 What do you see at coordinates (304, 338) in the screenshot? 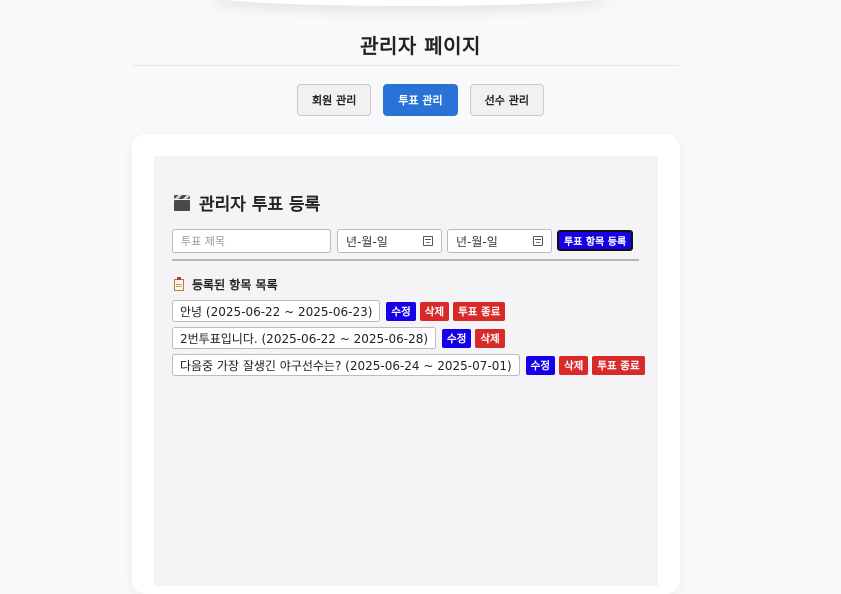
I see `list-item-label: 2번투표입니다. (2025-06-22 ~ 2025-06-28)` at bounding box center [304, 338].